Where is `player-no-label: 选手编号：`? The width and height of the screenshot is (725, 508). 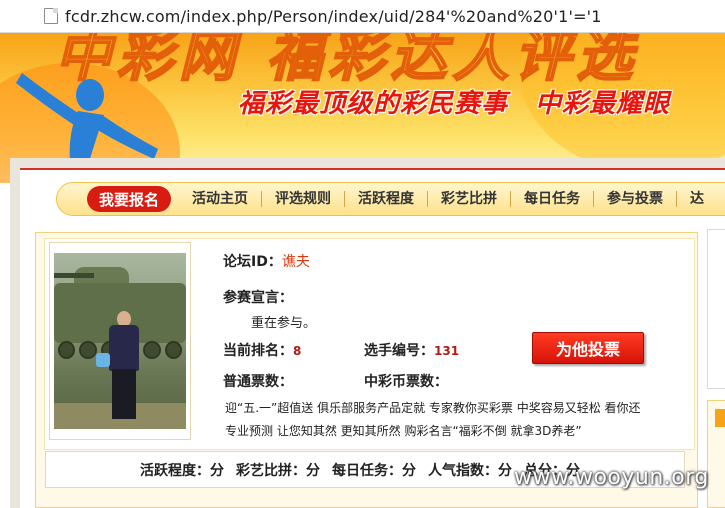 player-no-label: 选手编号： is located at coordinates (399, 351).